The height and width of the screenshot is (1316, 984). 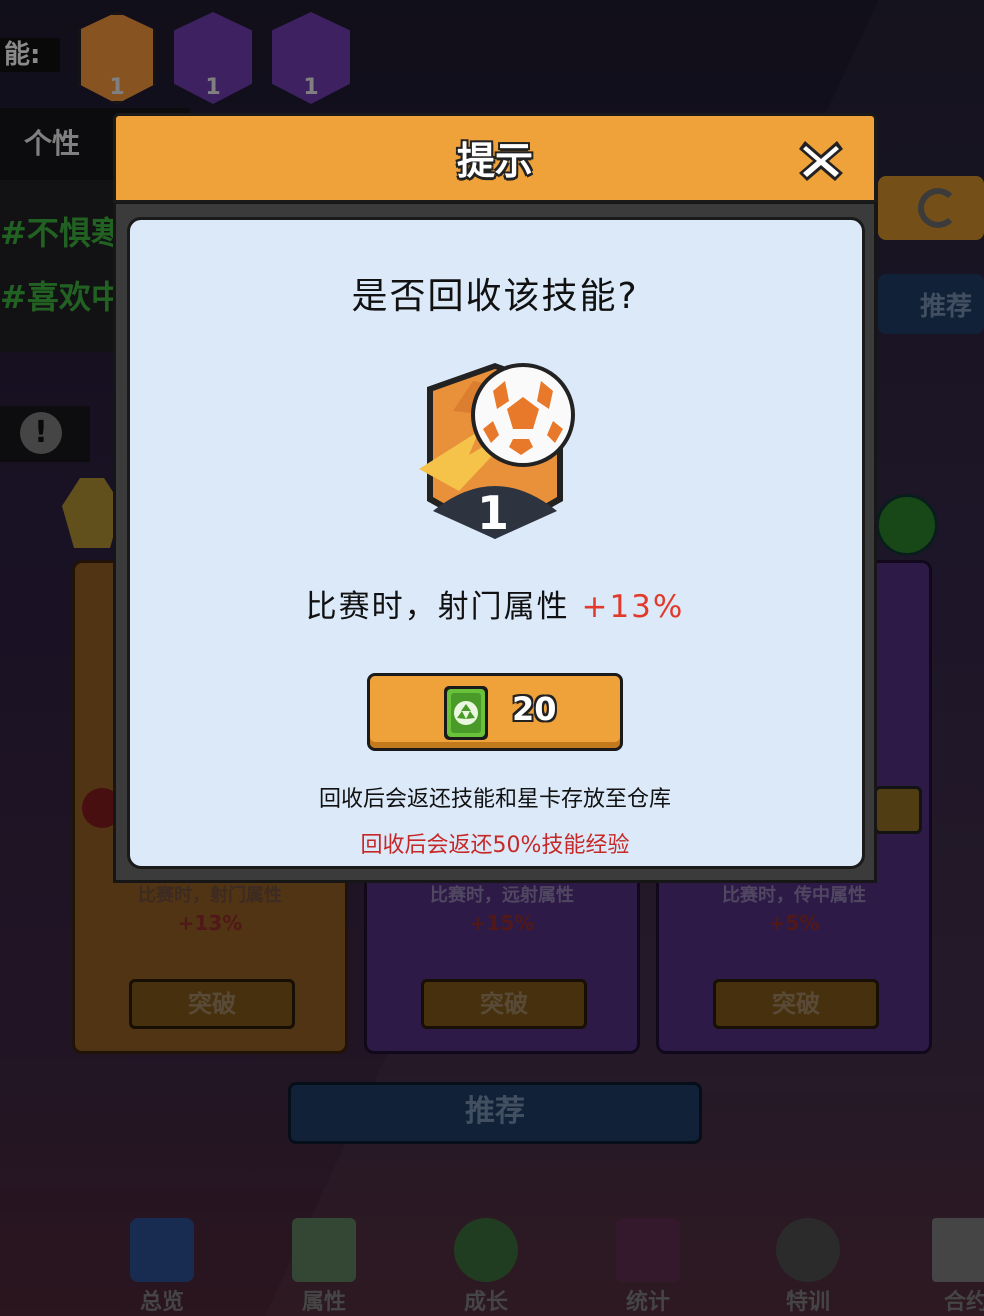 I want to click on close-icon, so click(x=821, y=161).